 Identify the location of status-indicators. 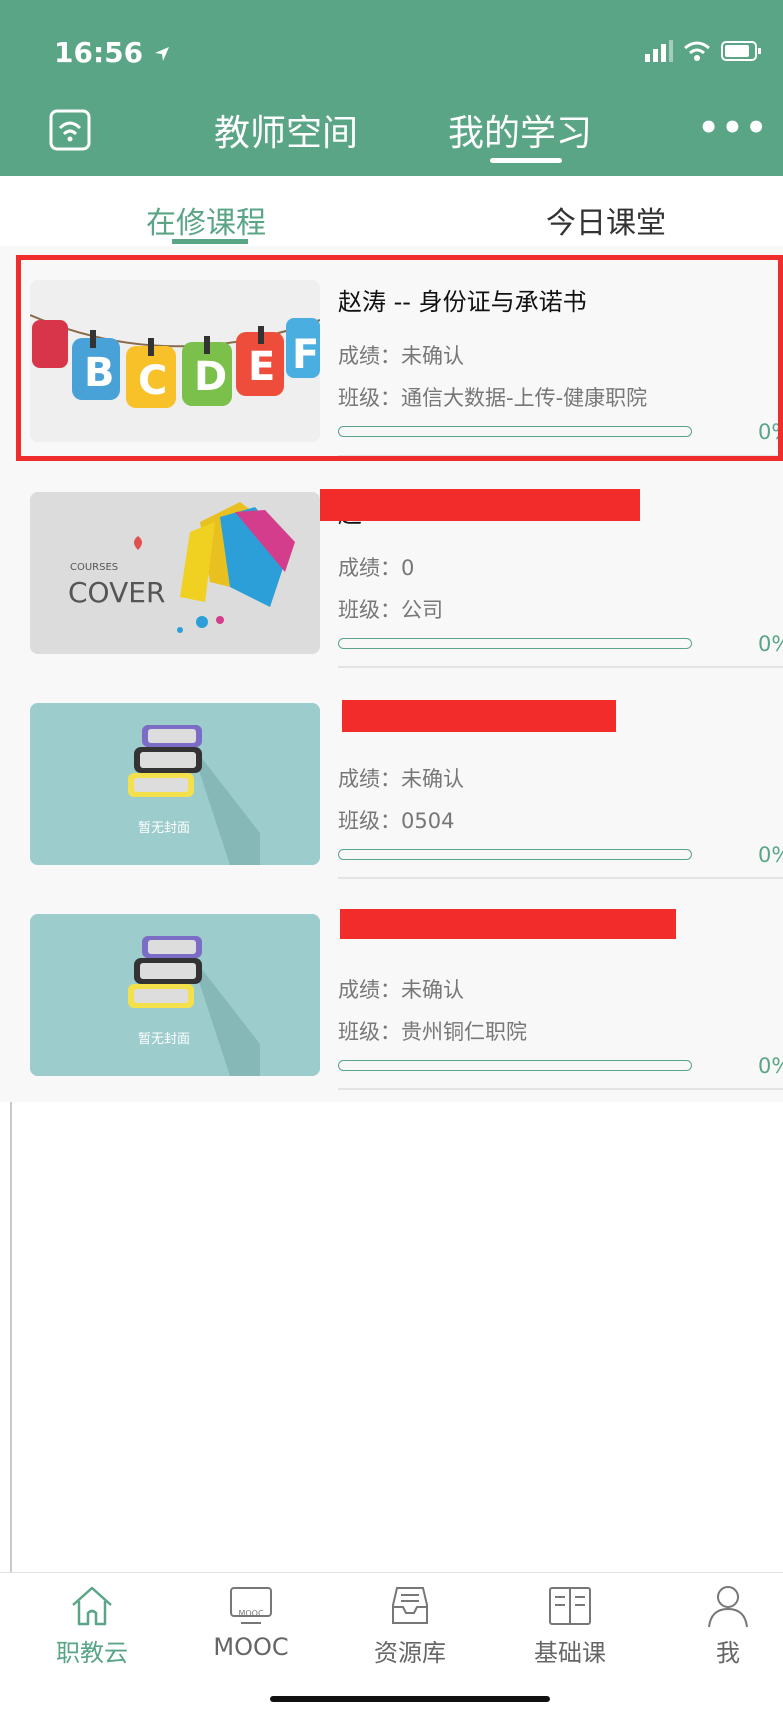
(705, 51).